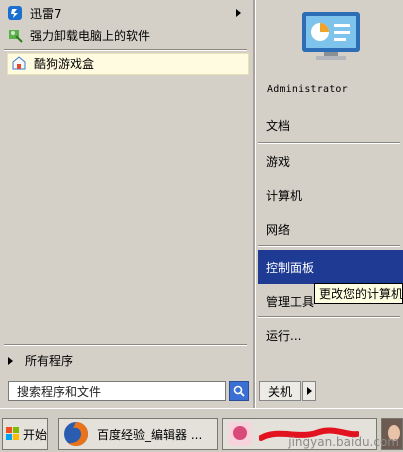 The image size is (403, 452). What do you see at coordinates (90, 35) in the screenshot?
I see `program-label: 强力卸载电脑上的软件` at bounding box center [90, 35].